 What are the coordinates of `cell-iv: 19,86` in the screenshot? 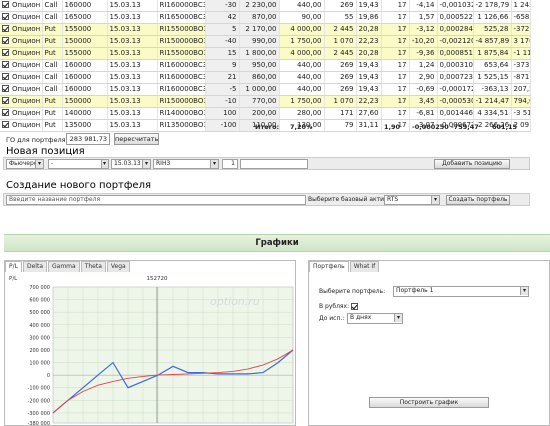 It's located at (369, 18).